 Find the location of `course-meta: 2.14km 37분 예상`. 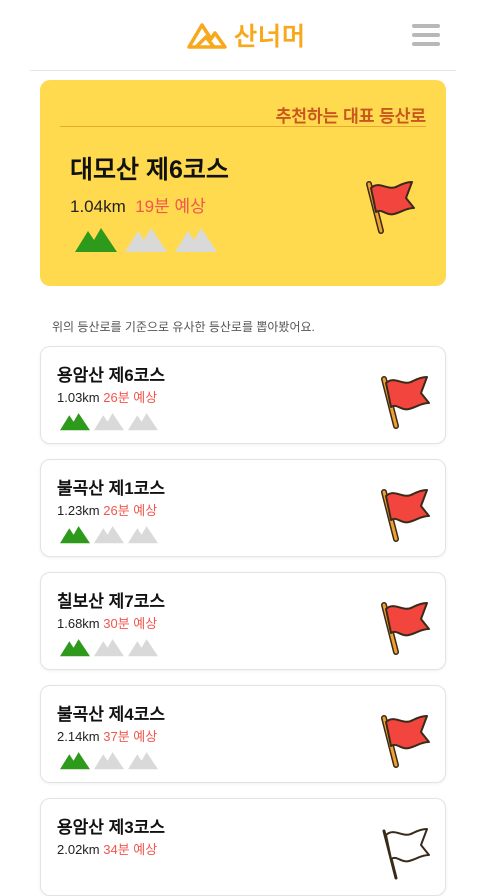

course-meta: 2.14km 37분 예상 is located at coordinates (107, 735).